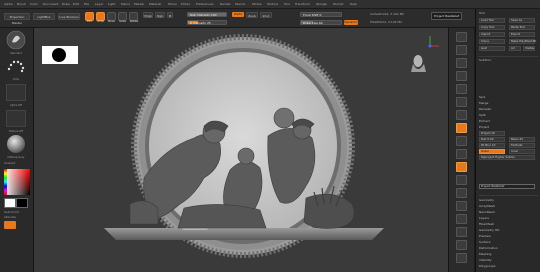 This screenshot has width=540, height=272. I want to click on solo-icon, so click(461, 258).